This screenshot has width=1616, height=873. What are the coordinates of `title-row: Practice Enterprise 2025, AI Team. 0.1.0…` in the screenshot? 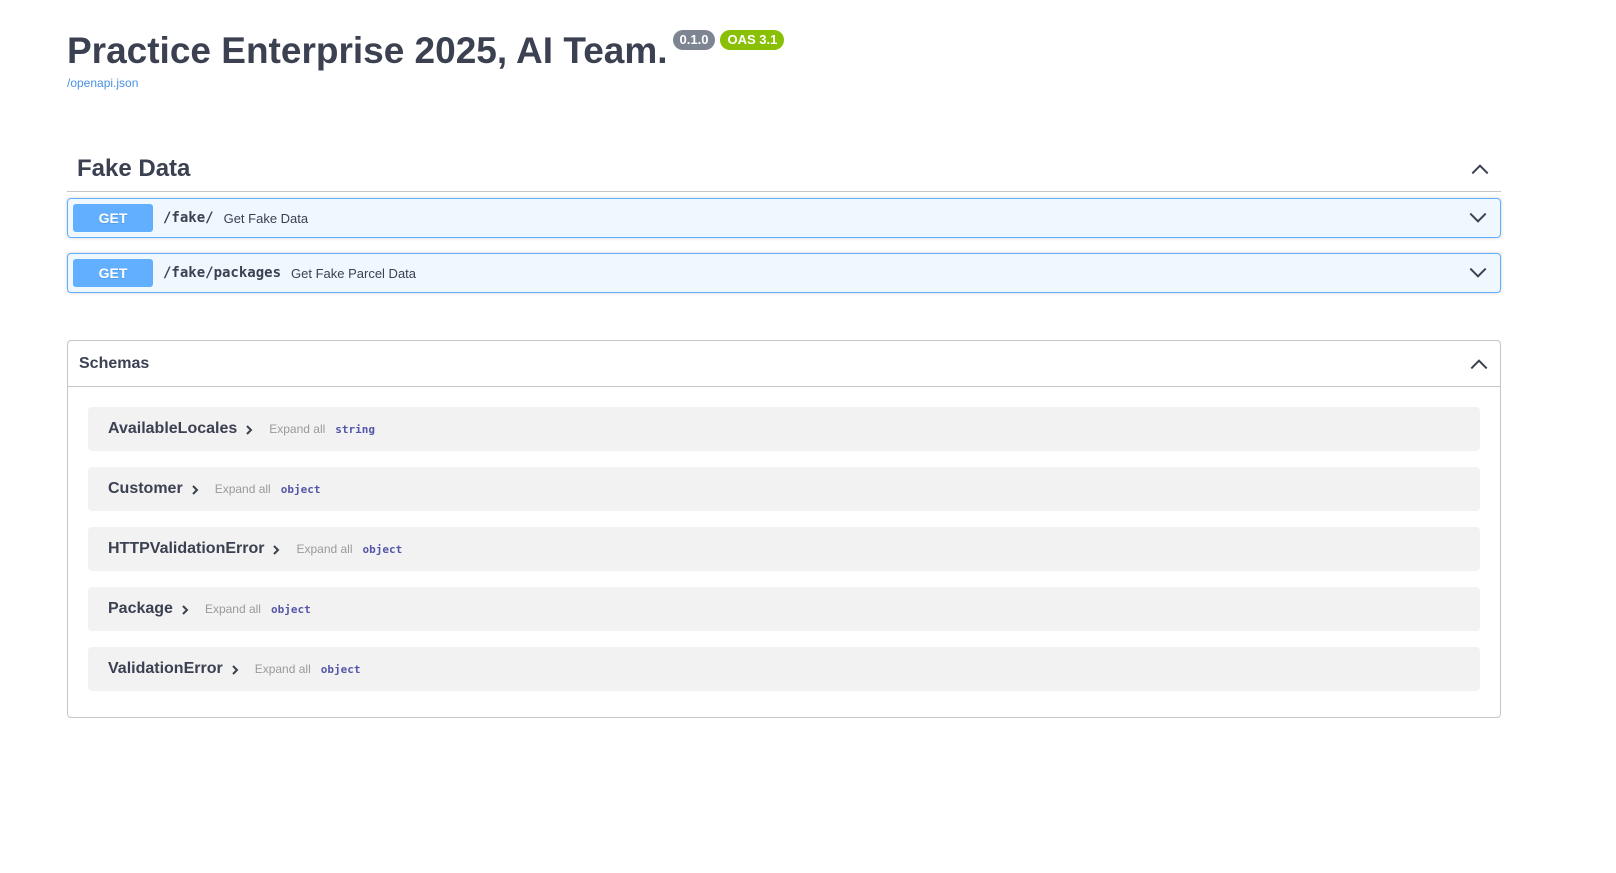 It's located at (517, 51).